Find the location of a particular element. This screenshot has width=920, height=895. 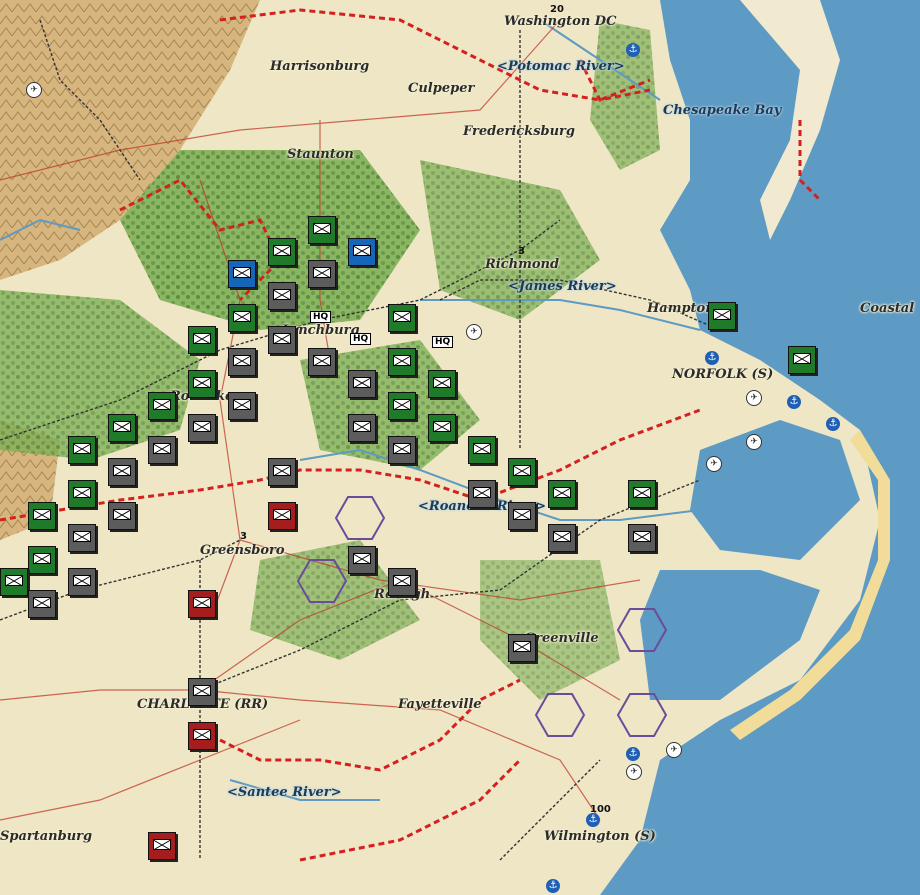

water-label: <Potomac River> is located at coordinates (561, 66).